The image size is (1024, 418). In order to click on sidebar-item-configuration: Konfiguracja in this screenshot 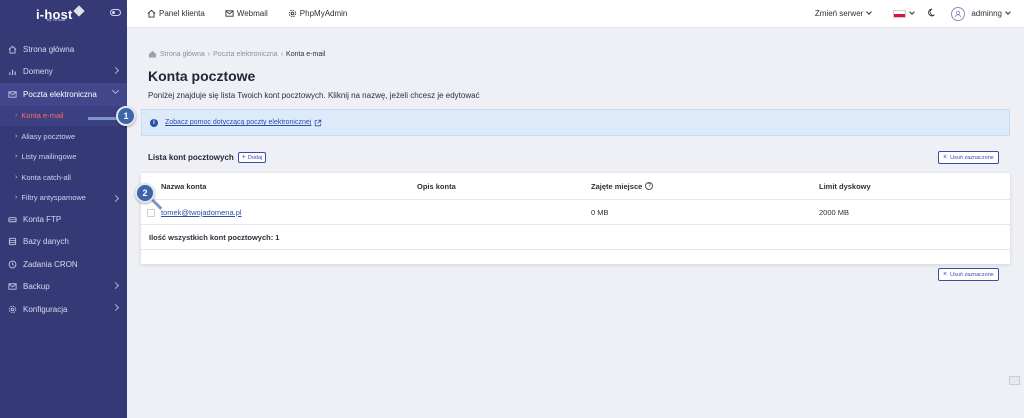, I will do `click(63, 309)`.